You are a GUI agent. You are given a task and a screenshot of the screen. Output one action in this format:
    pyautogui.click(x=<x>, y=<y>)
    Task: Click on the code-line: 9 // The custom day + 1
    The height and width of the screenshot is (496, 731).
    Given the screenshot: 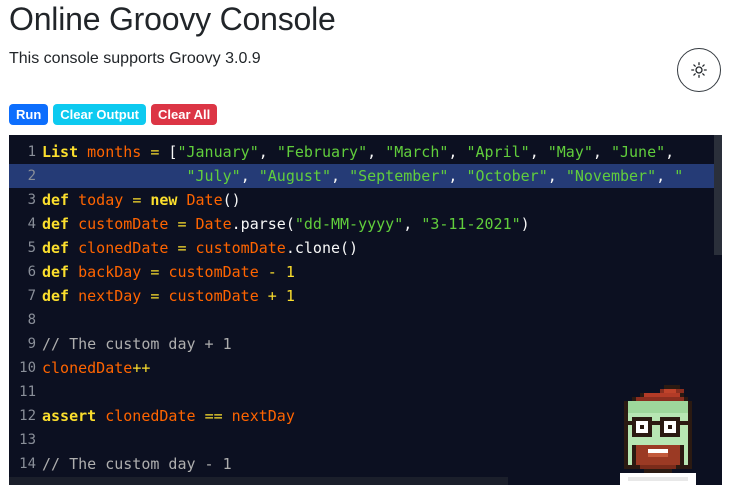 What is the action you would take?
    pyautogui.click(x=365, y=344)
    